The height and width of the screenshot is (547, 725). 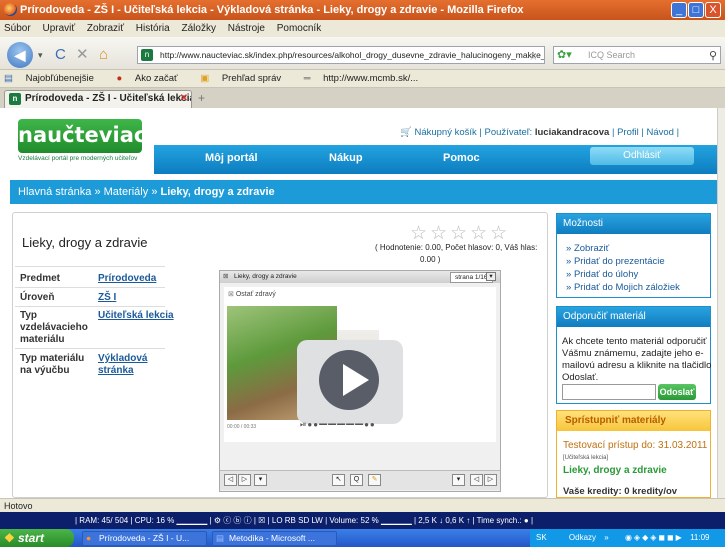 I want to click on access-material-link: Lieky, drogy a zdravie, so click(x=615, y=470).